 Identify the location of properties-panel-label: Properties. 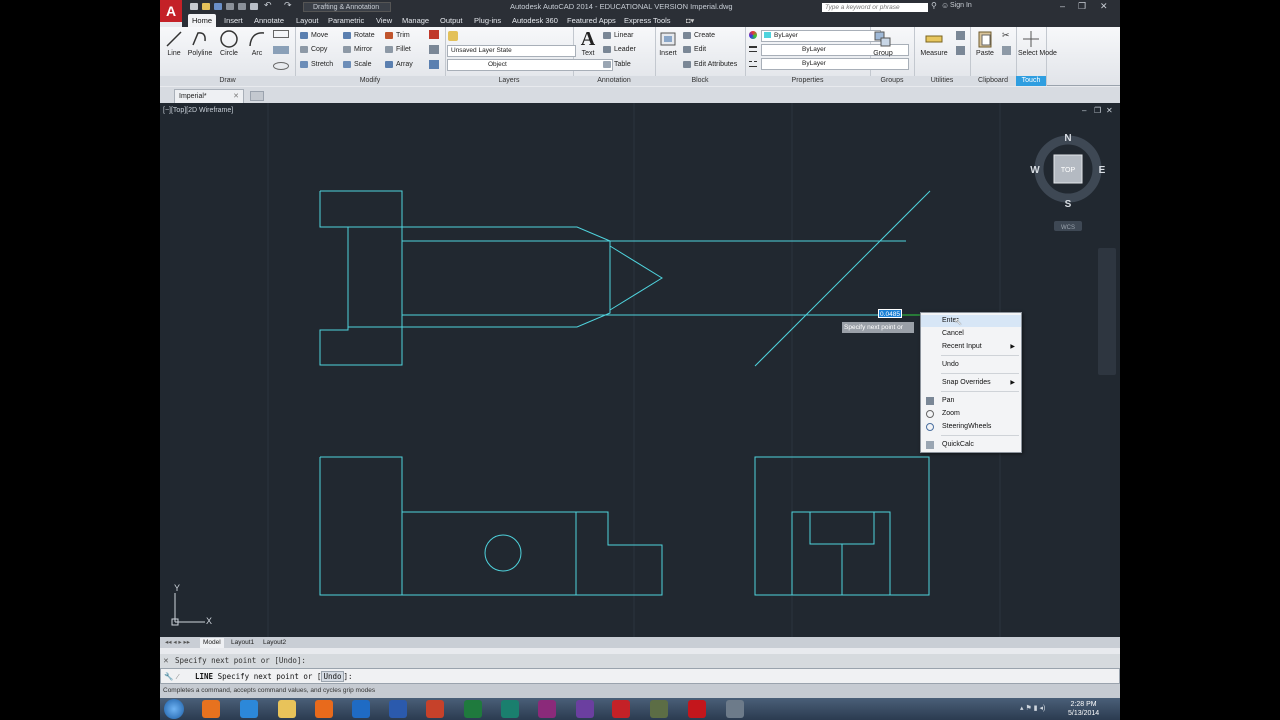
(807, 81).